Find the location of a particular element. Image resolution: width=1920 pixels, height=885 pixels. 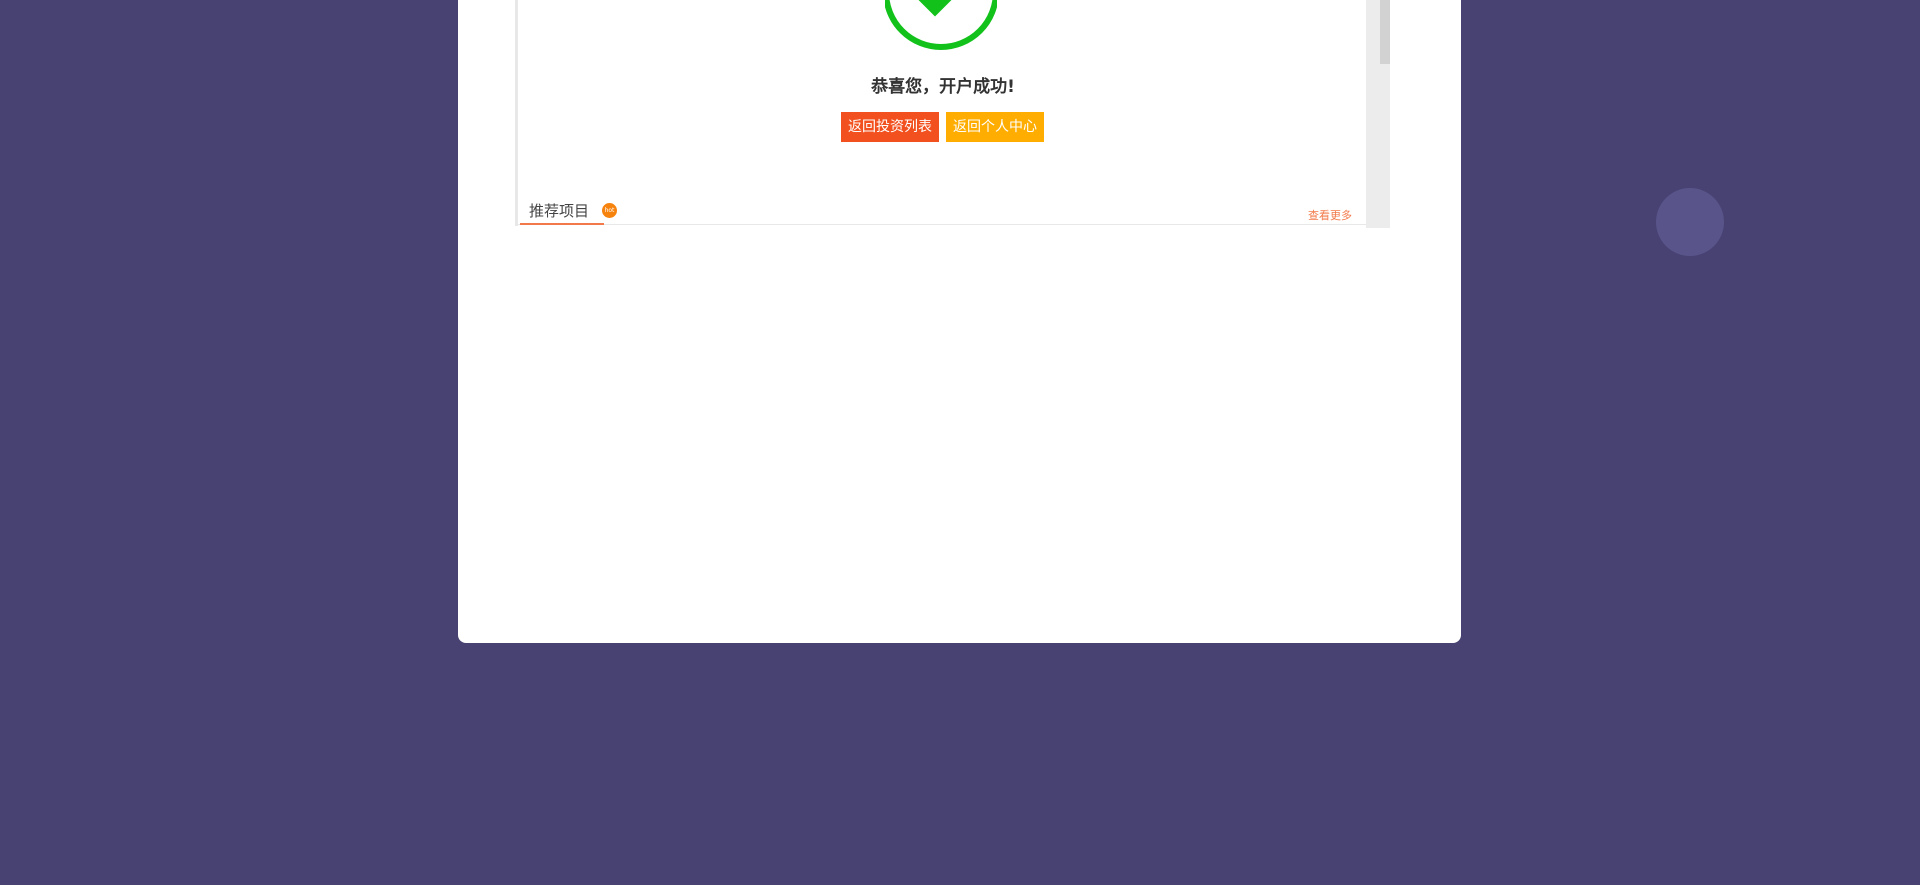

view-more-link: 查看更多 is located at coordinates (1330, 215).